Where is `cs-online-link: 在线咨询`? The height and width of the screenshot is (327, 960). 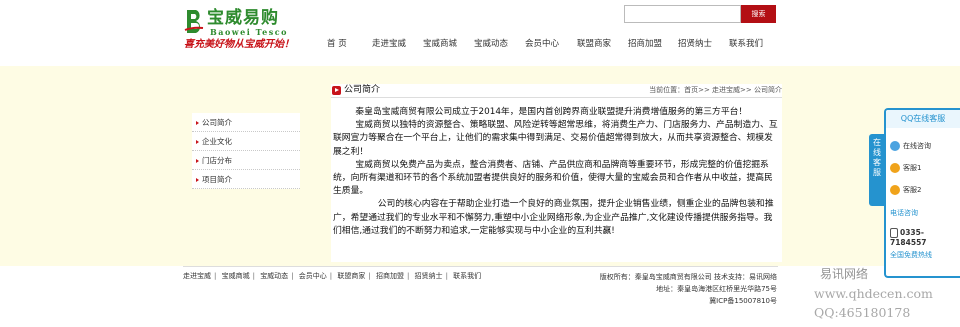
cs-online-link: 在线咨询 is located at coordinates (910, 146).